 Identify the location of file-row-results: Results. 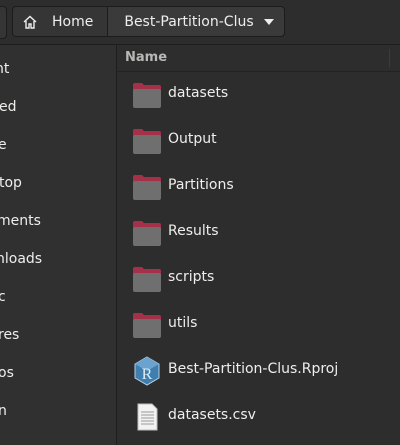
(258, 232).